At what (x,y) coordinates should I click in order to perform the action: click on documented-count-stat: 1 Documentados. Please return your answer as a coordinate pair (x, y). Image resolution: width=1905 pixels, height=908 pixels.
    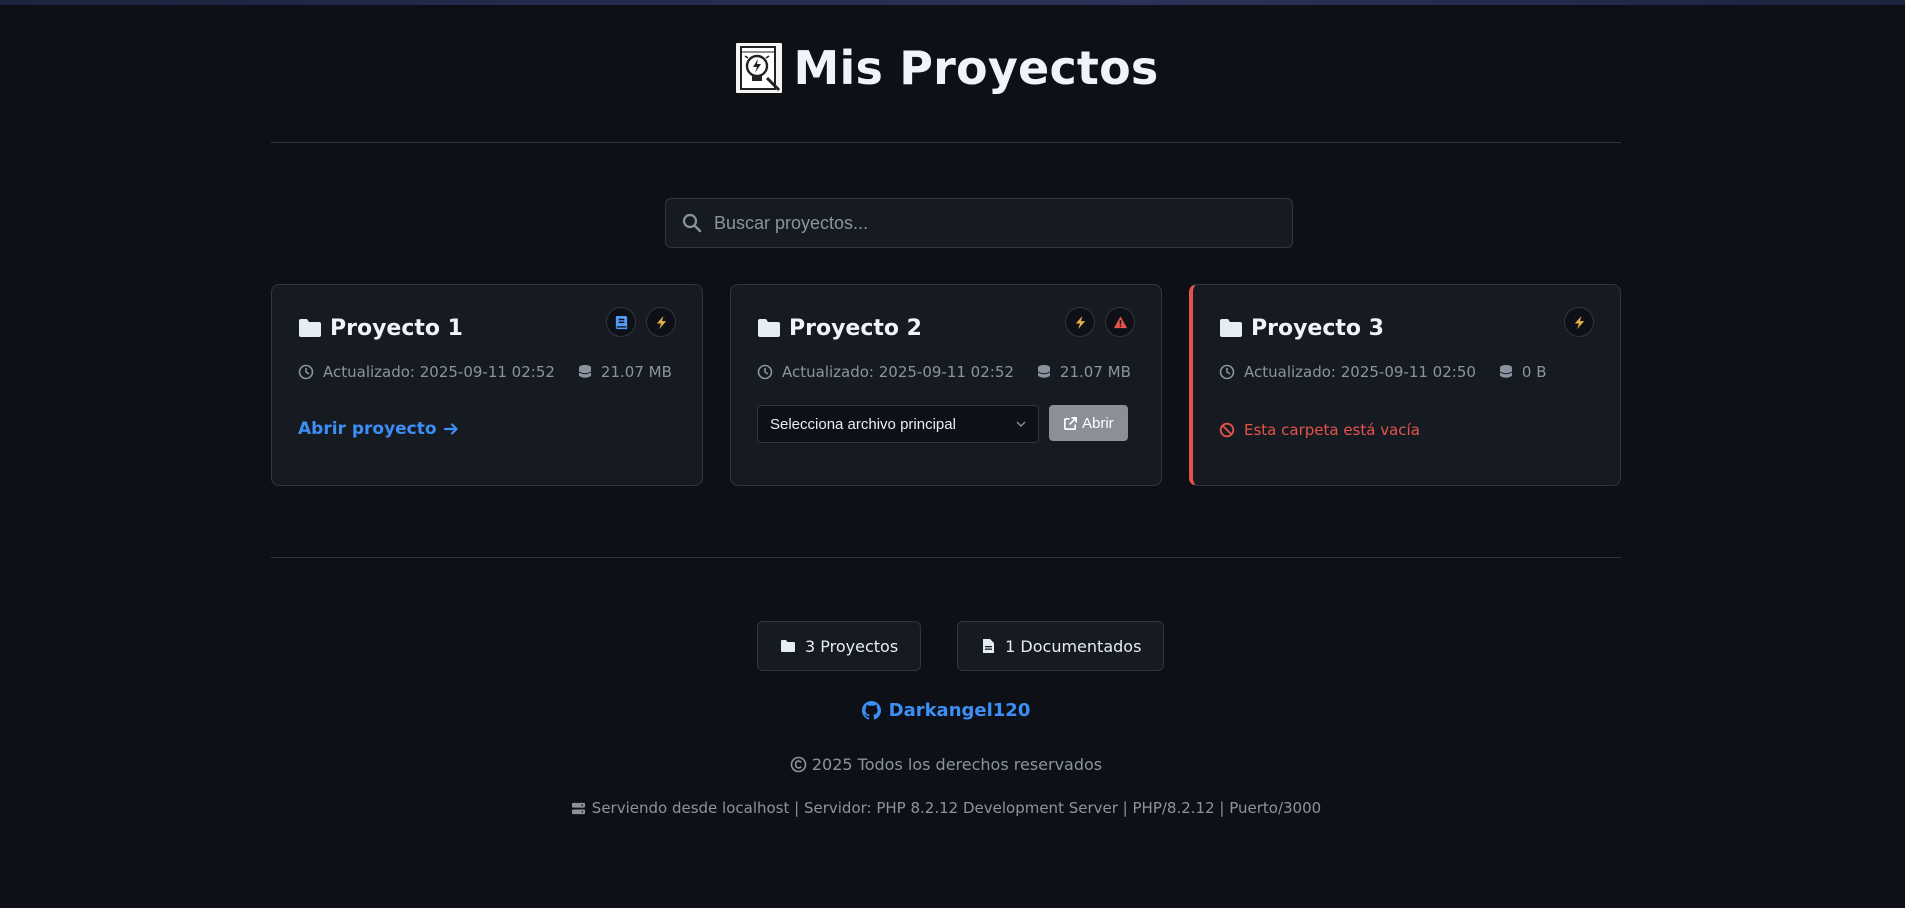
    Looking at the image, I should click on (1061, 646).